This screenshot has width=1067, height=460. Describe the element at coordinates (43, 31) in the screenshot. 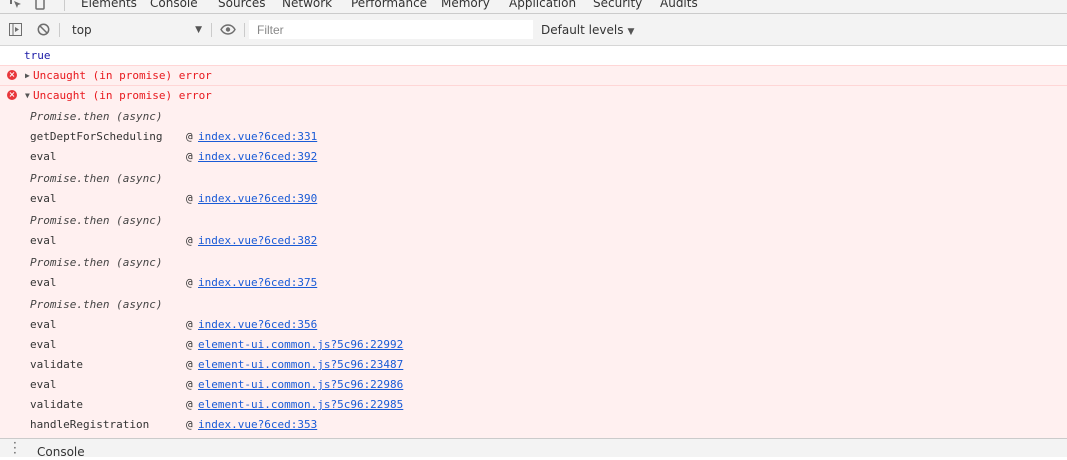

I see `clear-console-icon` at that location.